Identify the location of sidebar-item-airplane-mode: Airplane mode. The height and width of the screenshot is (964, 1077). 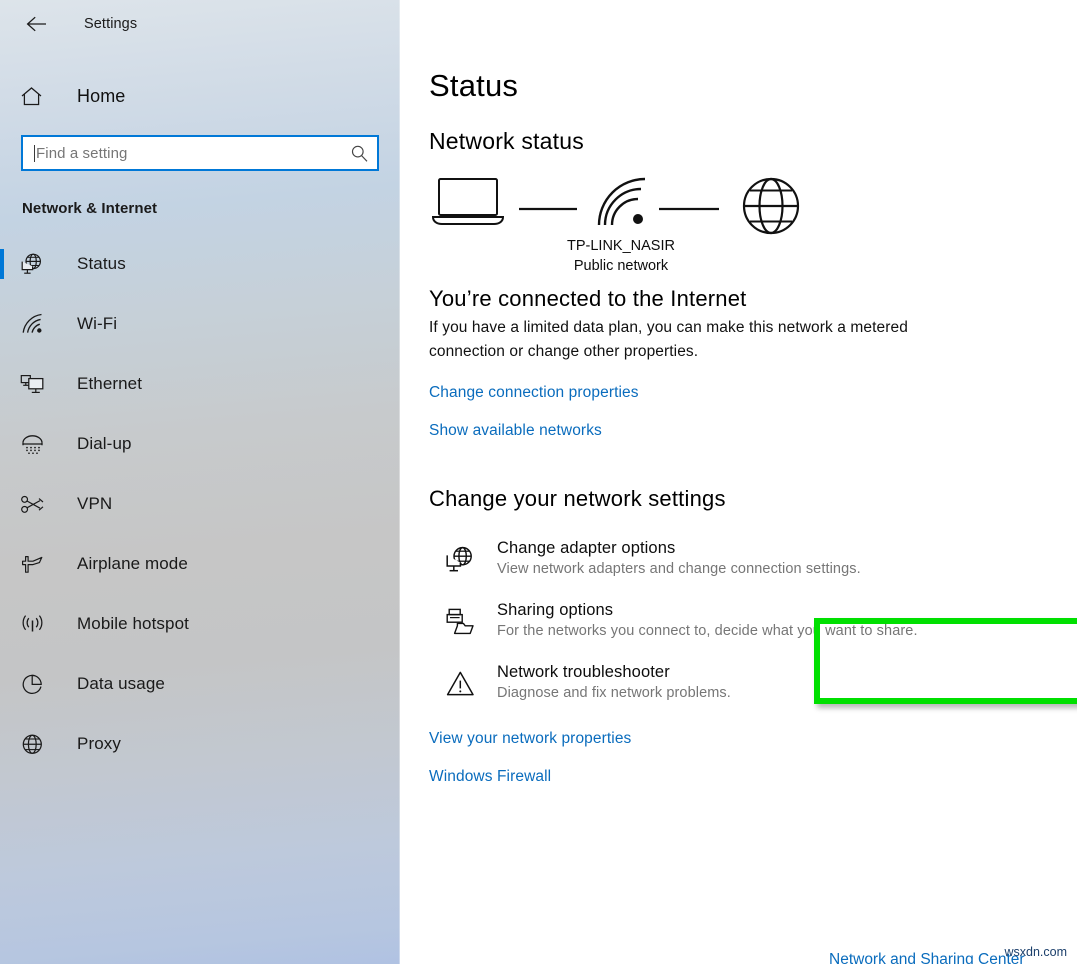
(200, 564).